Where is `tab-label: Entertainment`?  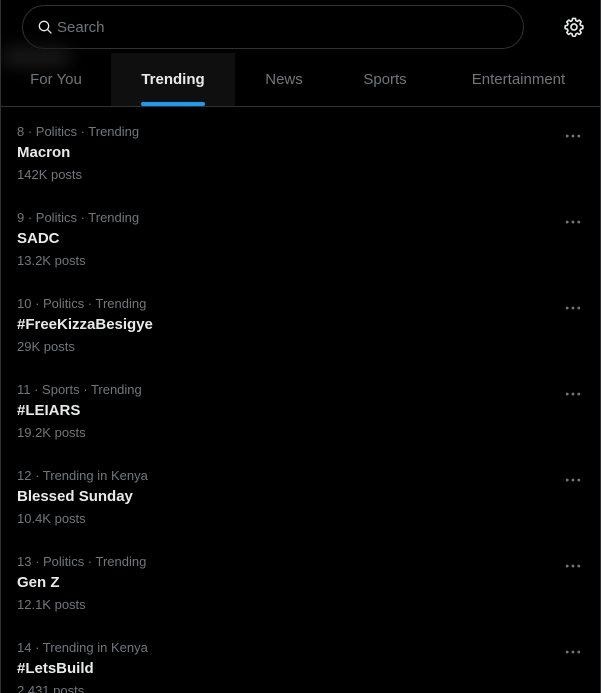 tab-label: Entertainment is located at coordinates (518, 79).